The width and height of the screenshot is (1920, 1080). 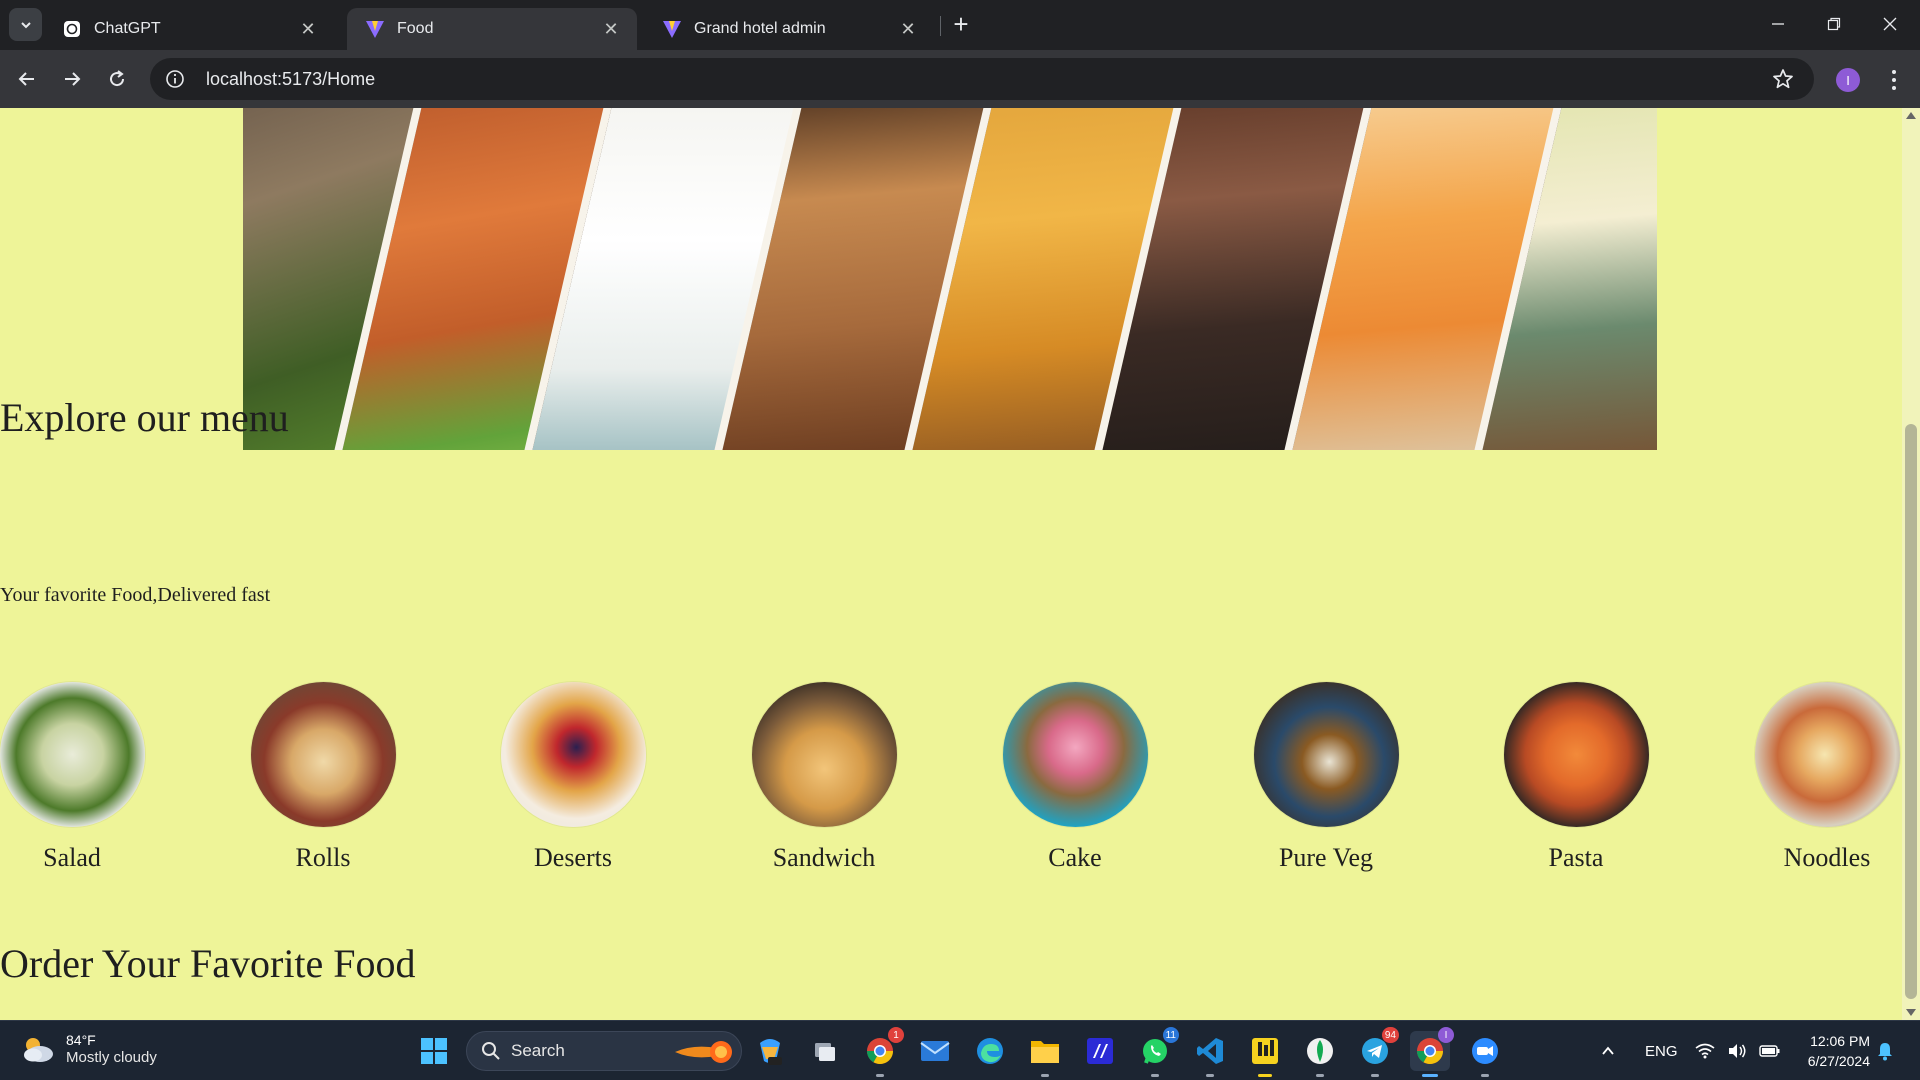 I want to click on menu-item-label: Noodles, so click(x=1827, y=857).